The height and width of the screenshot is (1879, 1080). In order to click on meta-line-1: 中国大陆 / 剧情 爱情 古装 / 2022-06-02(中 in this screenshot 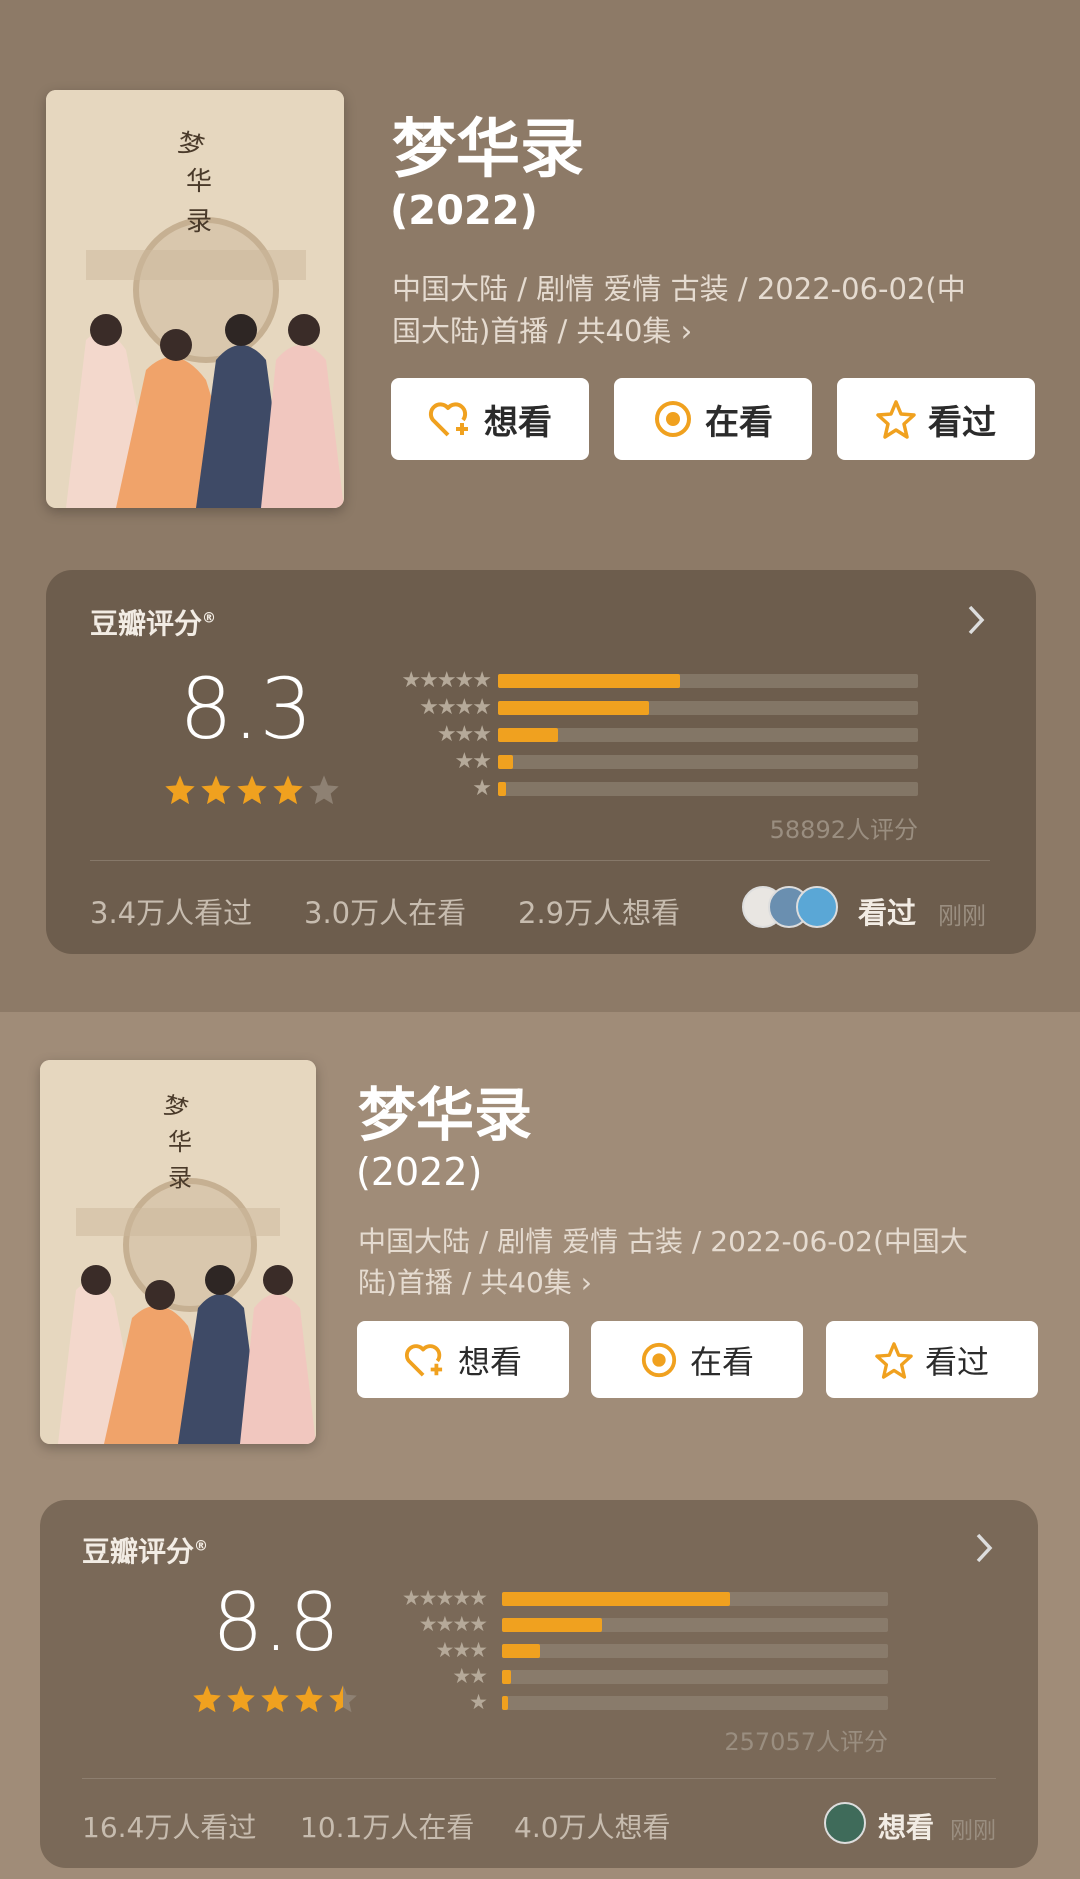, I will do `click(679, 289)`.